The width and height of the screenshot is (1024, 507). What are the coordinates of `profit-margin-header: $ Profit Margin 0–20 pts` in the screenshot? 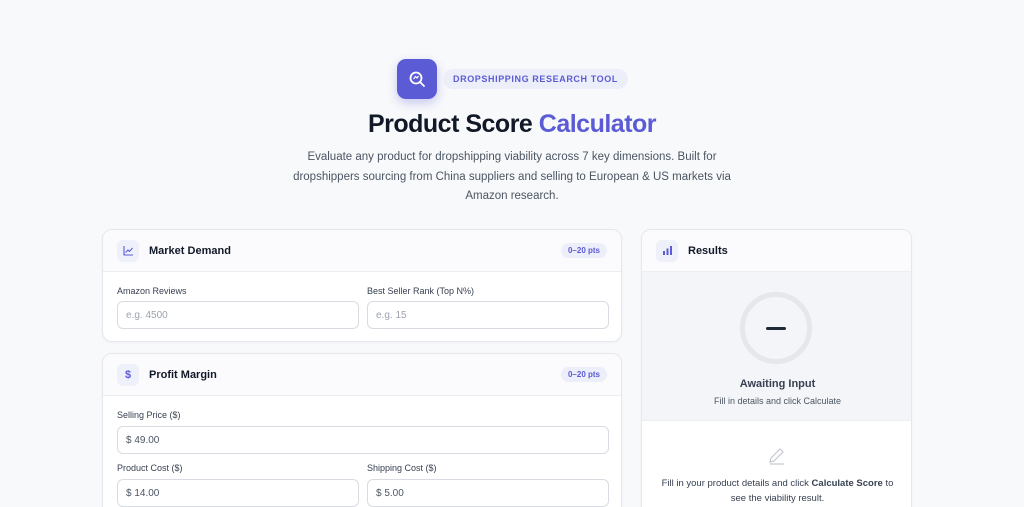 It's located at (362, 375).